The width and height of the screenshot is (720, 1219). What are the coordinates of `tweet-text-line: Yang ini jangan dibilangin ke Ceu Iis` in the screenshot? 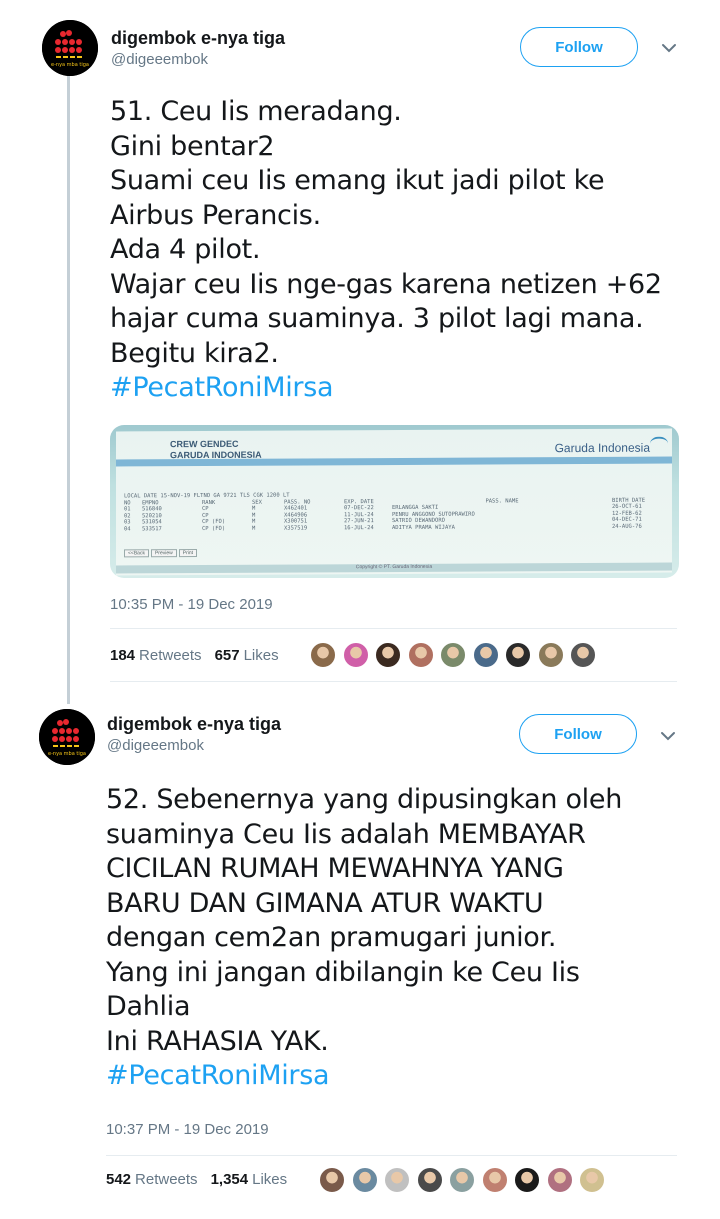 It's located at (343, 972).